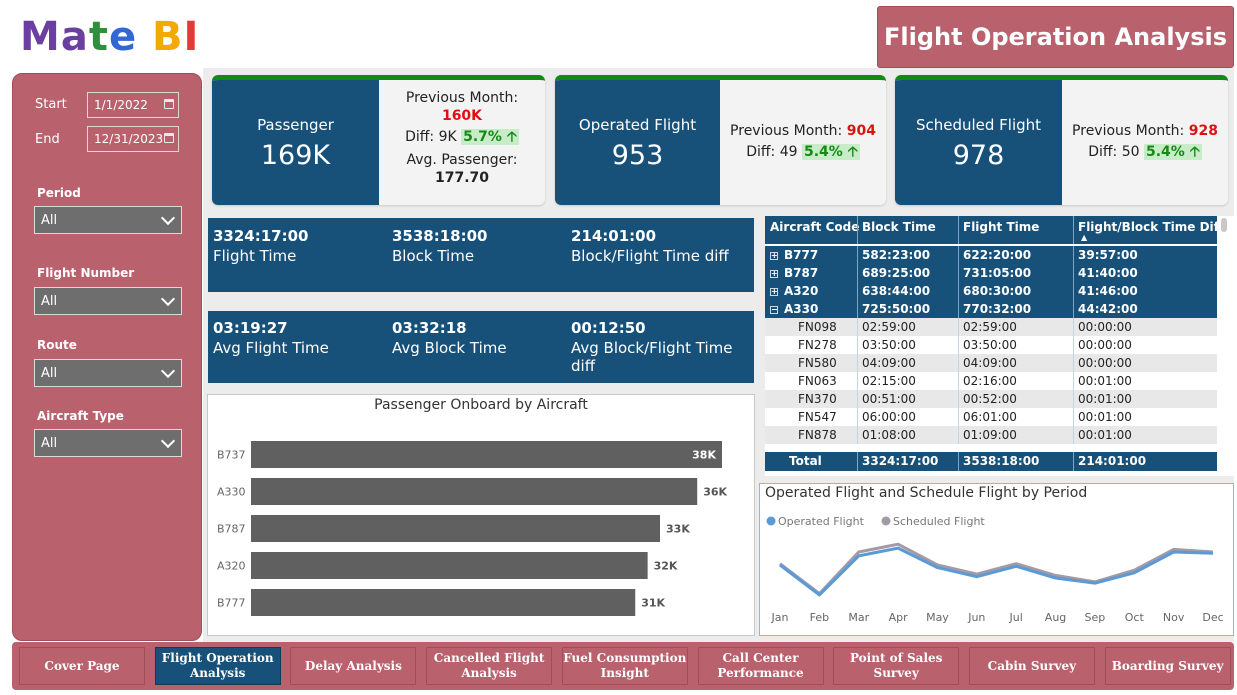 The width and height of the screenshot is (1237, 695). I want to click on diff-cell: 39:57:00, so click(1108, 255).